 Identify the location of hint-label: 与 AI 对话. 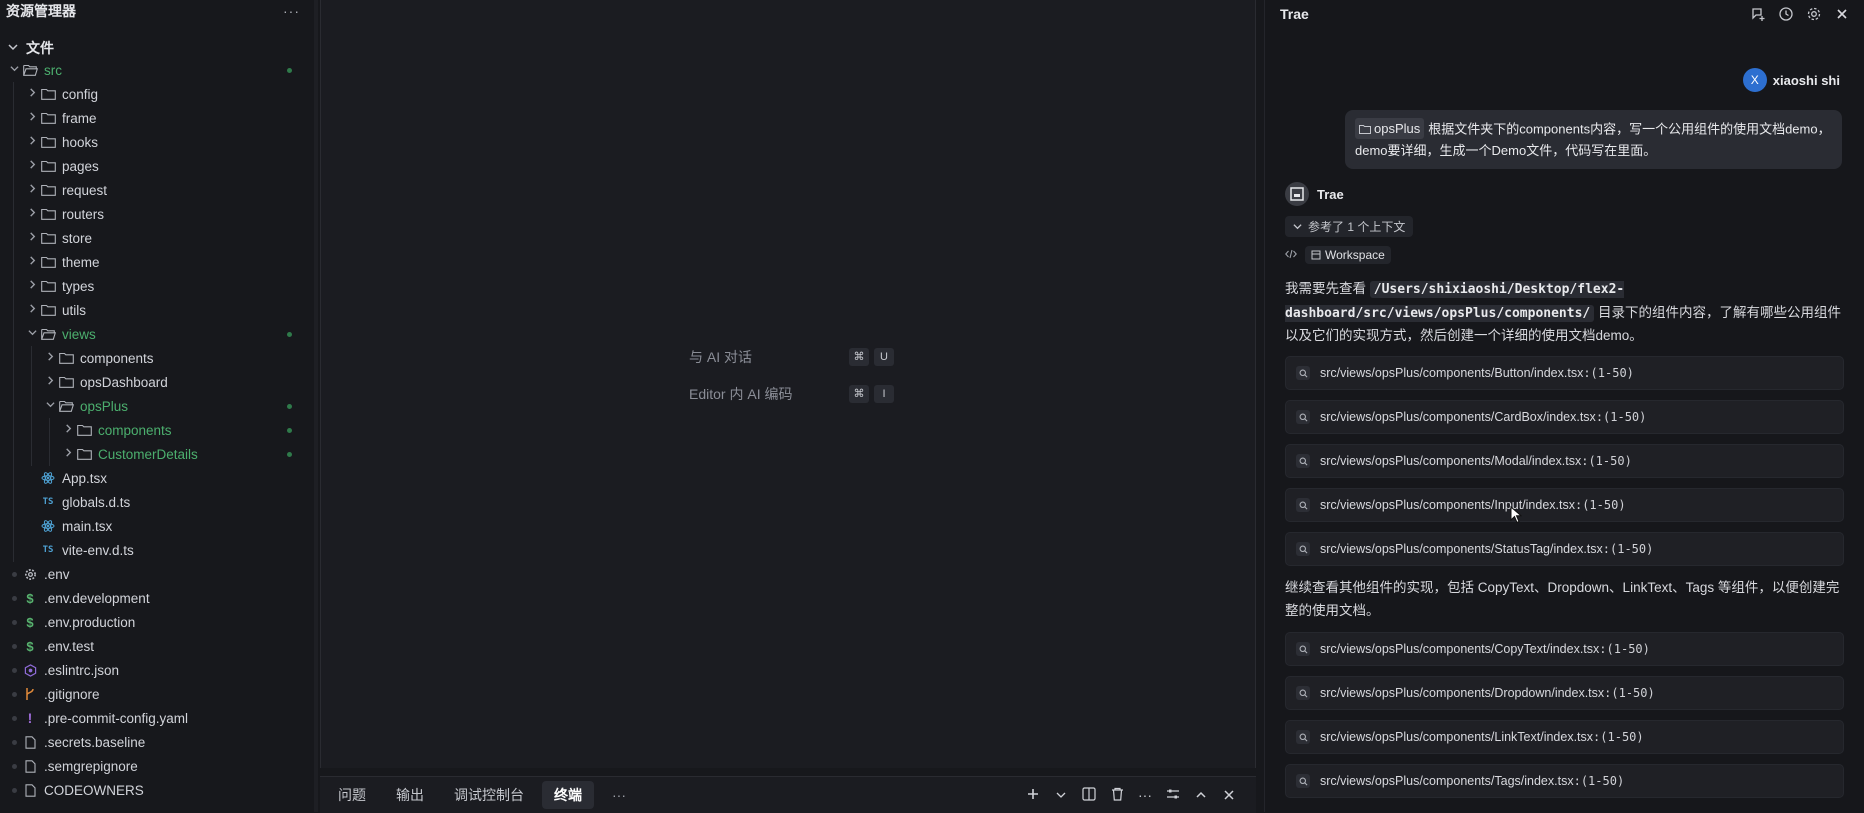
(721, 357).